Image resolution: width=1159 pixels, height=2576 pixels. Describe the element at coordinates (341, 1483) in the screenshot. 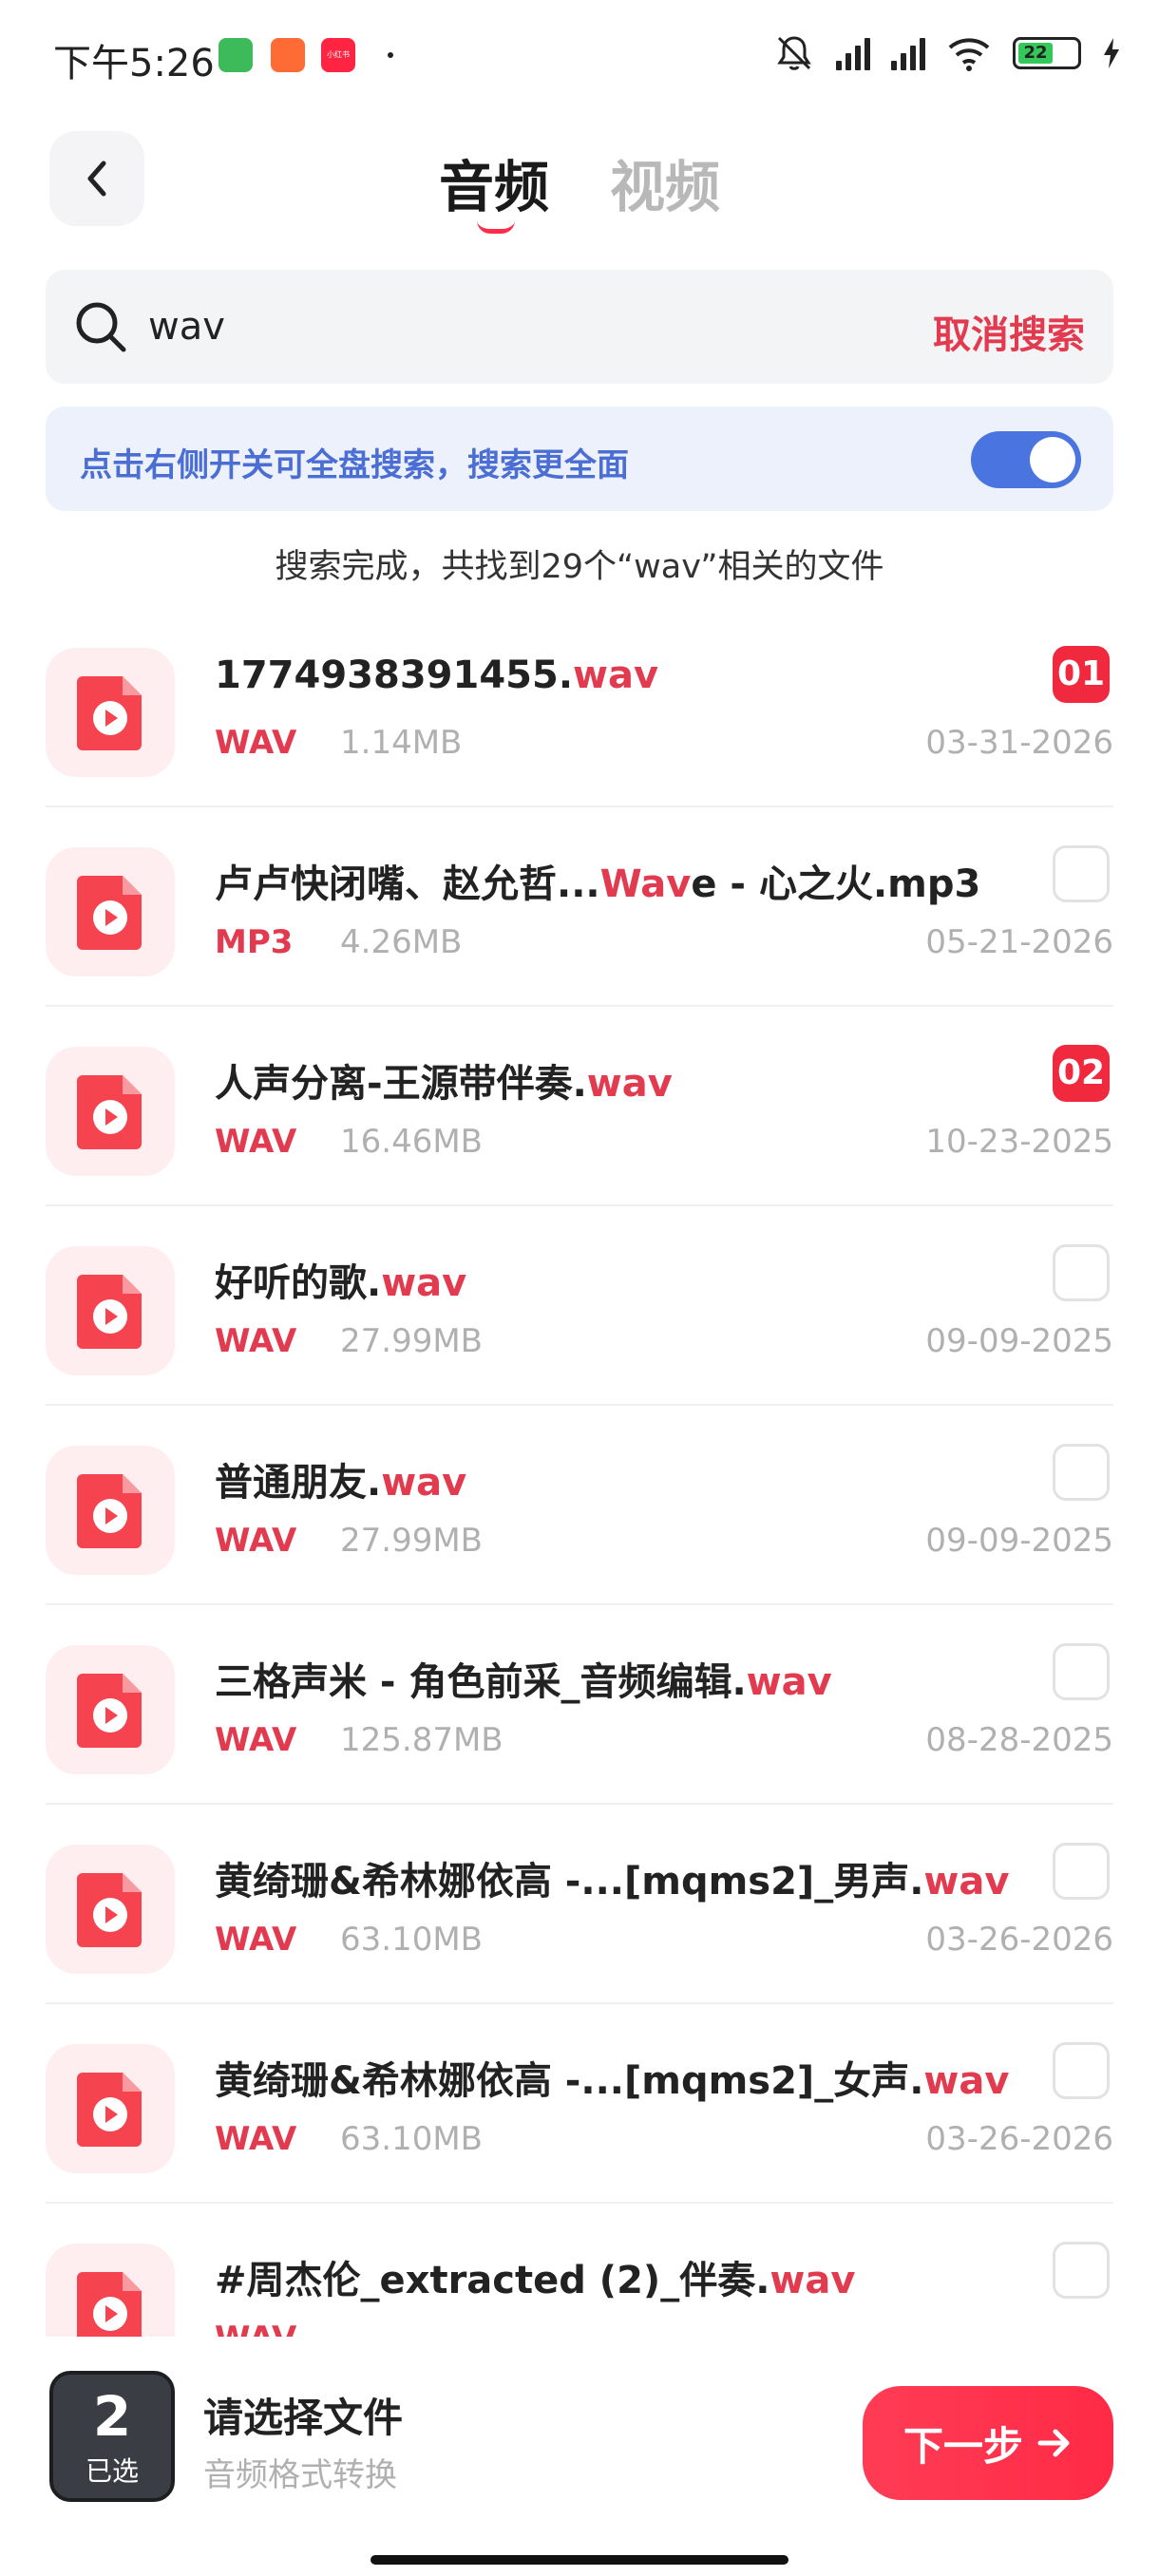

I see `file-name: 普通朋友.wav` at that location.